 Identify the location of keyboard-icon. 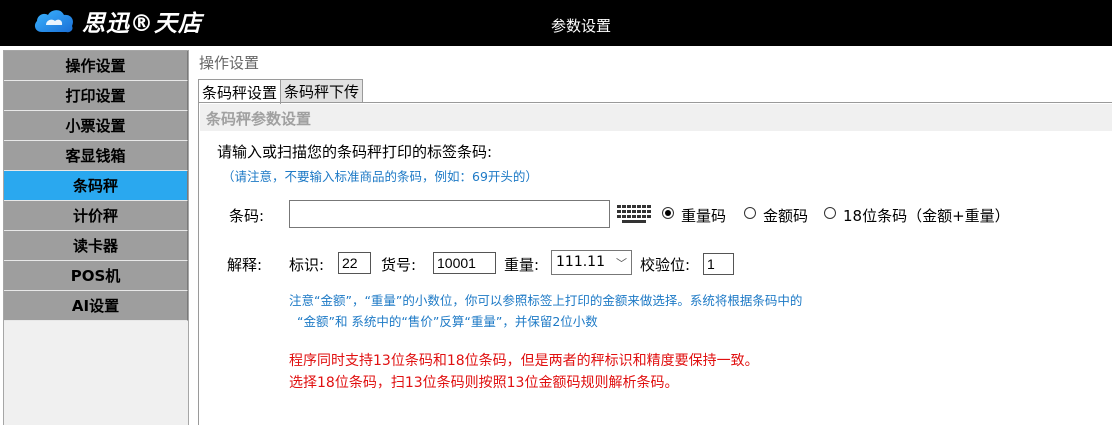
(634, 213).